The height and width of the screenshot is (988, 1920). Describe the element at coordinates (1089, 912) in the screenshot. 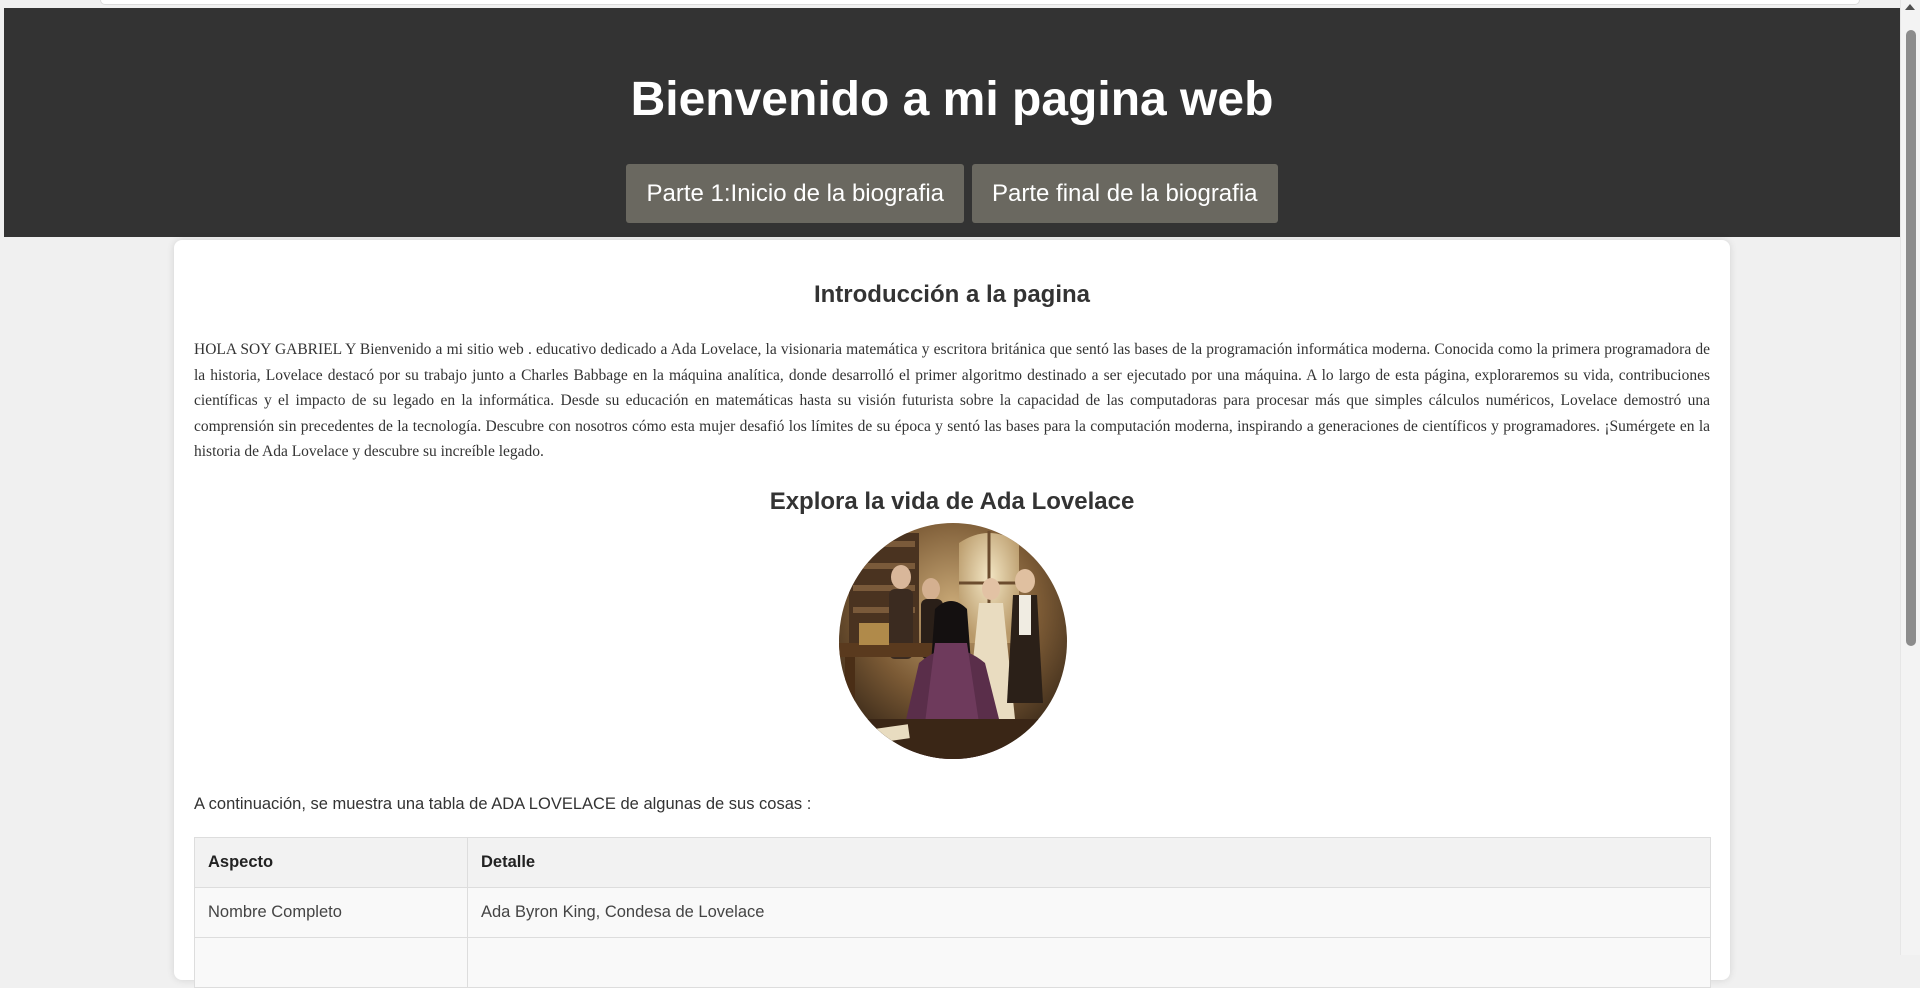

I see `table-cell-detail: Ada Byron King, Condesa de Lovelace` at that location.